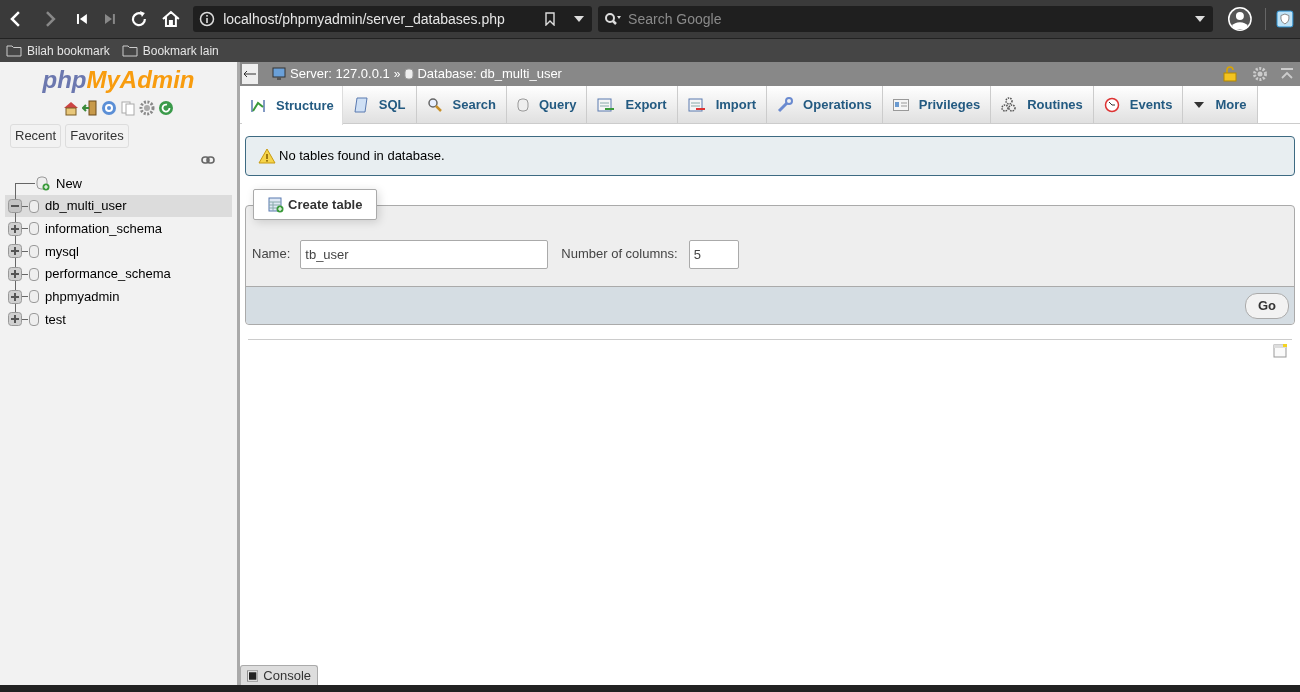 This screenshot has height=692, width=1300. What do you see at coordinates (15, 206) in the screenshot?
I see `collapse-icon` at bounding box center [15, 206].